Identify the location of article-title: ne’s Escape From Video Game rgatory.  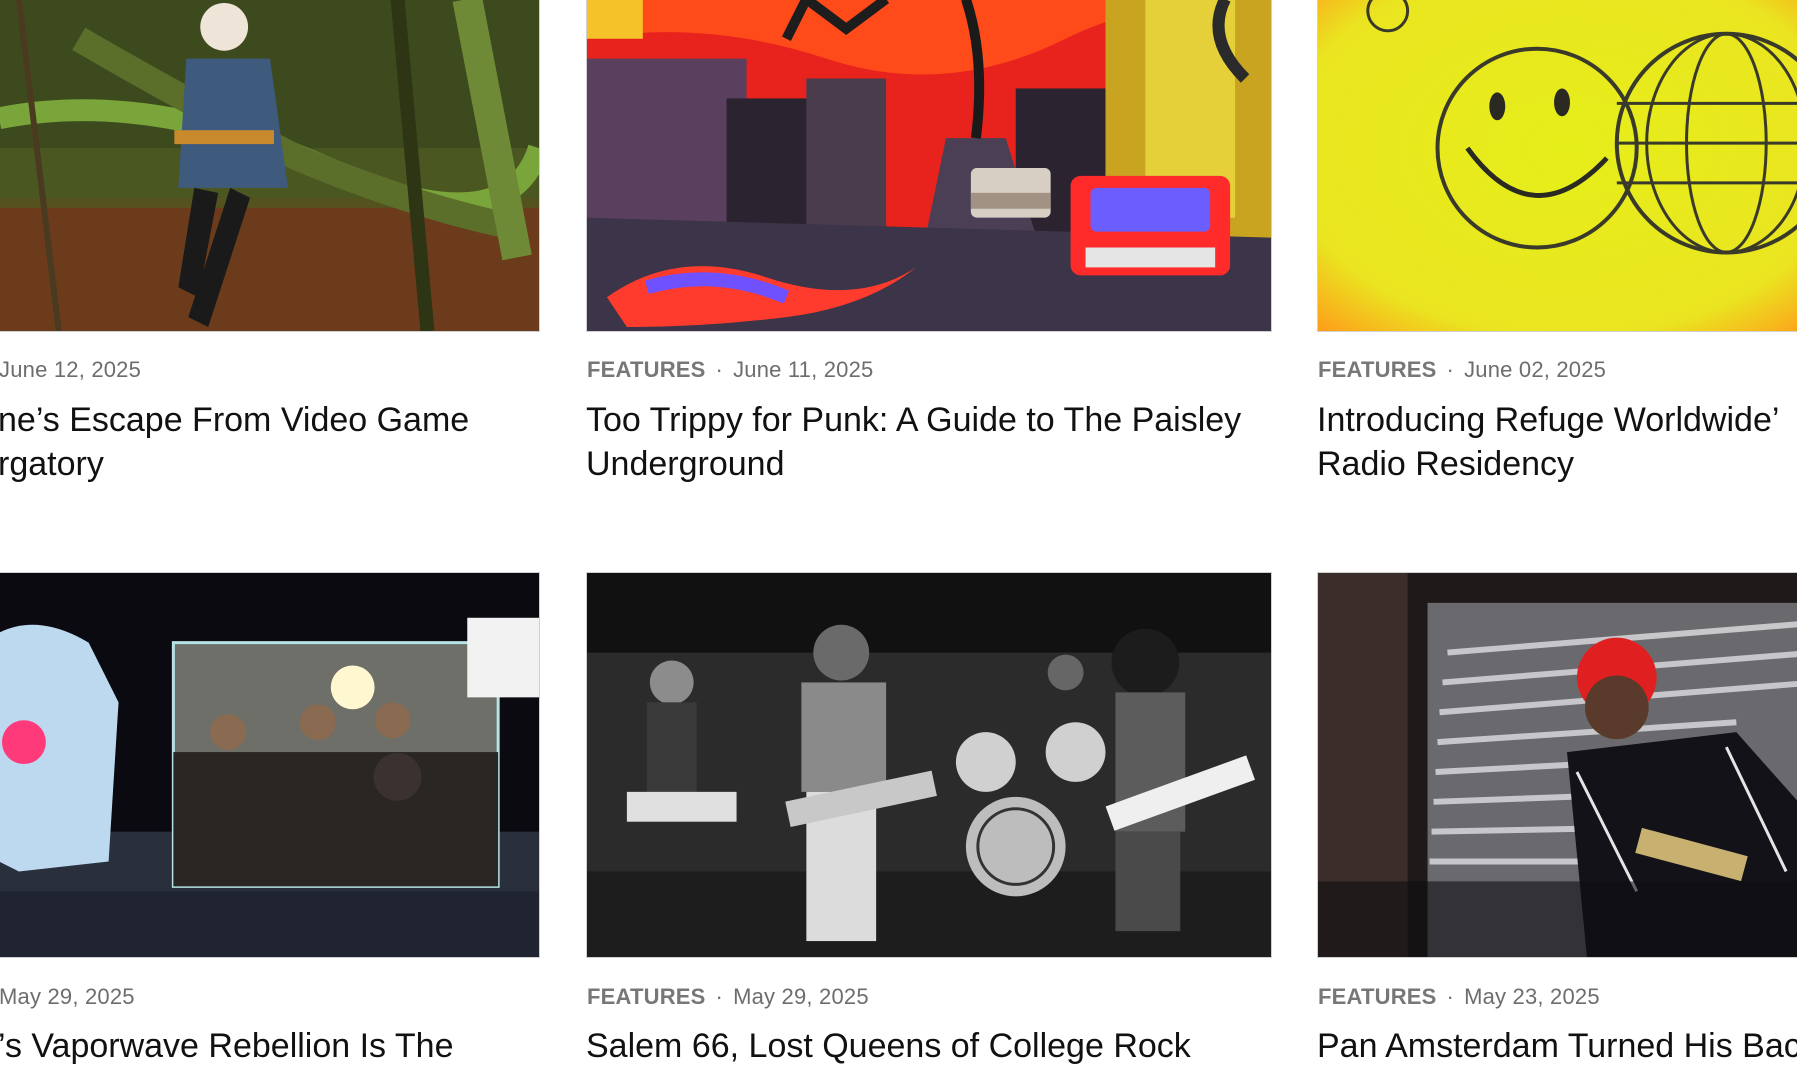
(269, 442).